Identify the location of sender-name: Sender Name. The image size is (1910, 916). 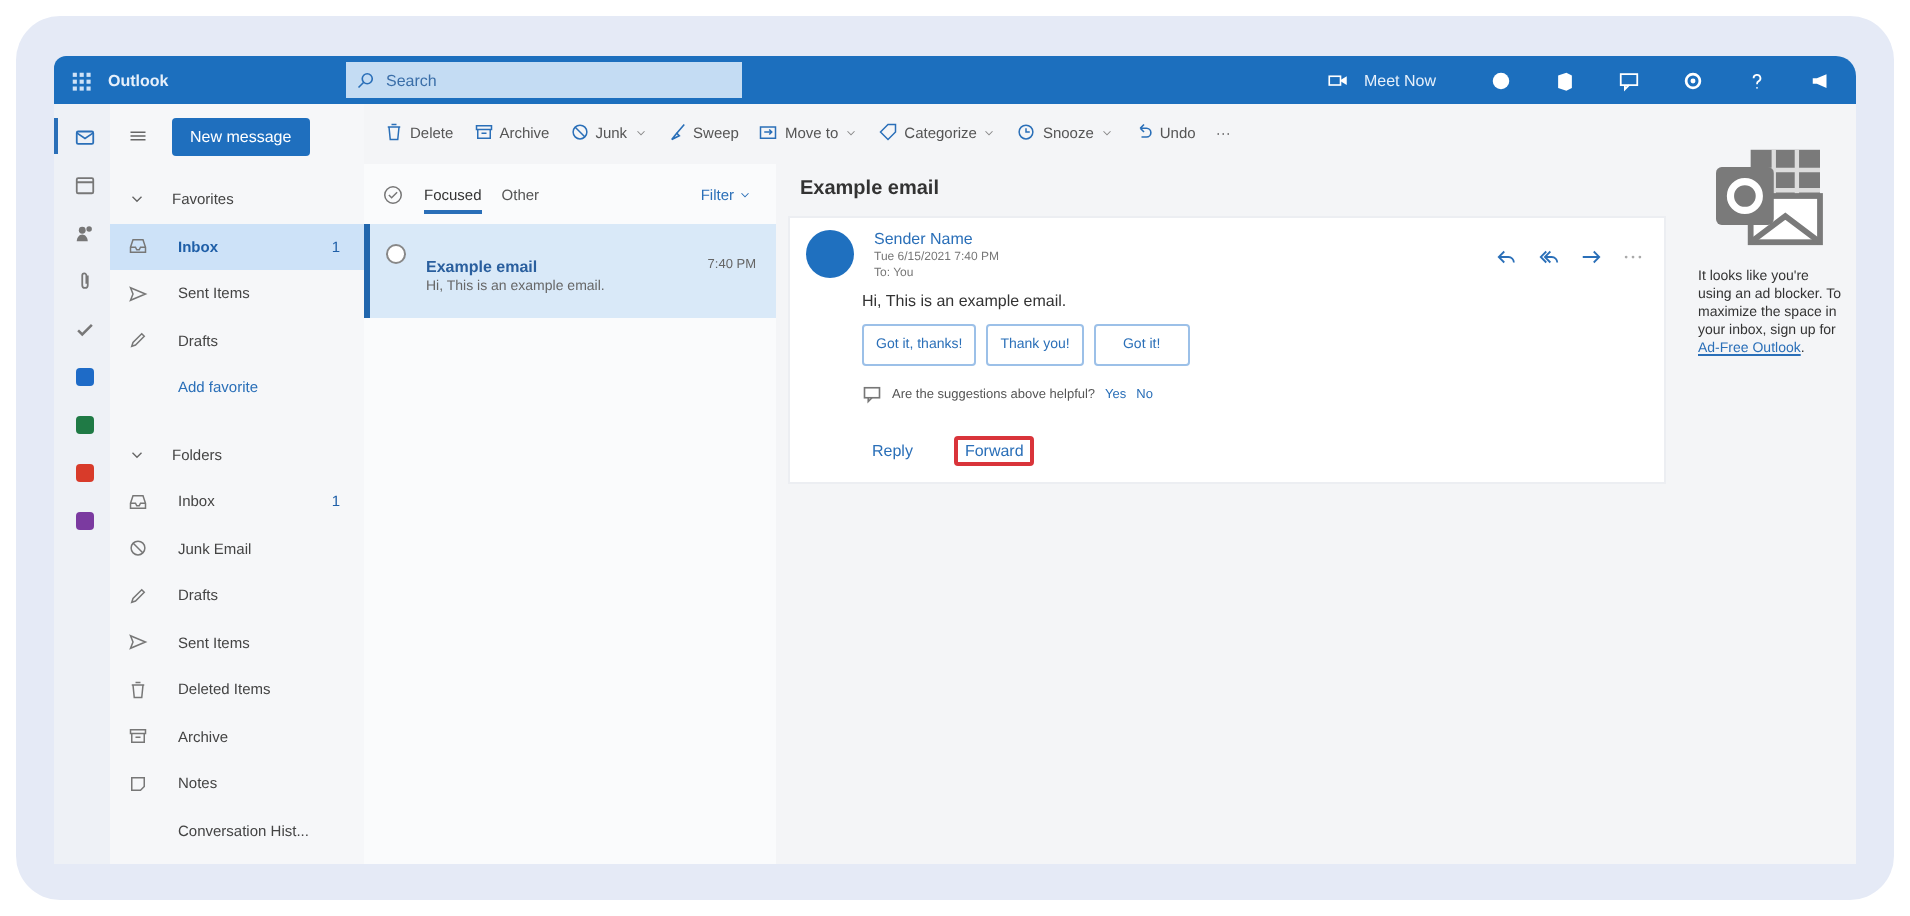
(936, 239).